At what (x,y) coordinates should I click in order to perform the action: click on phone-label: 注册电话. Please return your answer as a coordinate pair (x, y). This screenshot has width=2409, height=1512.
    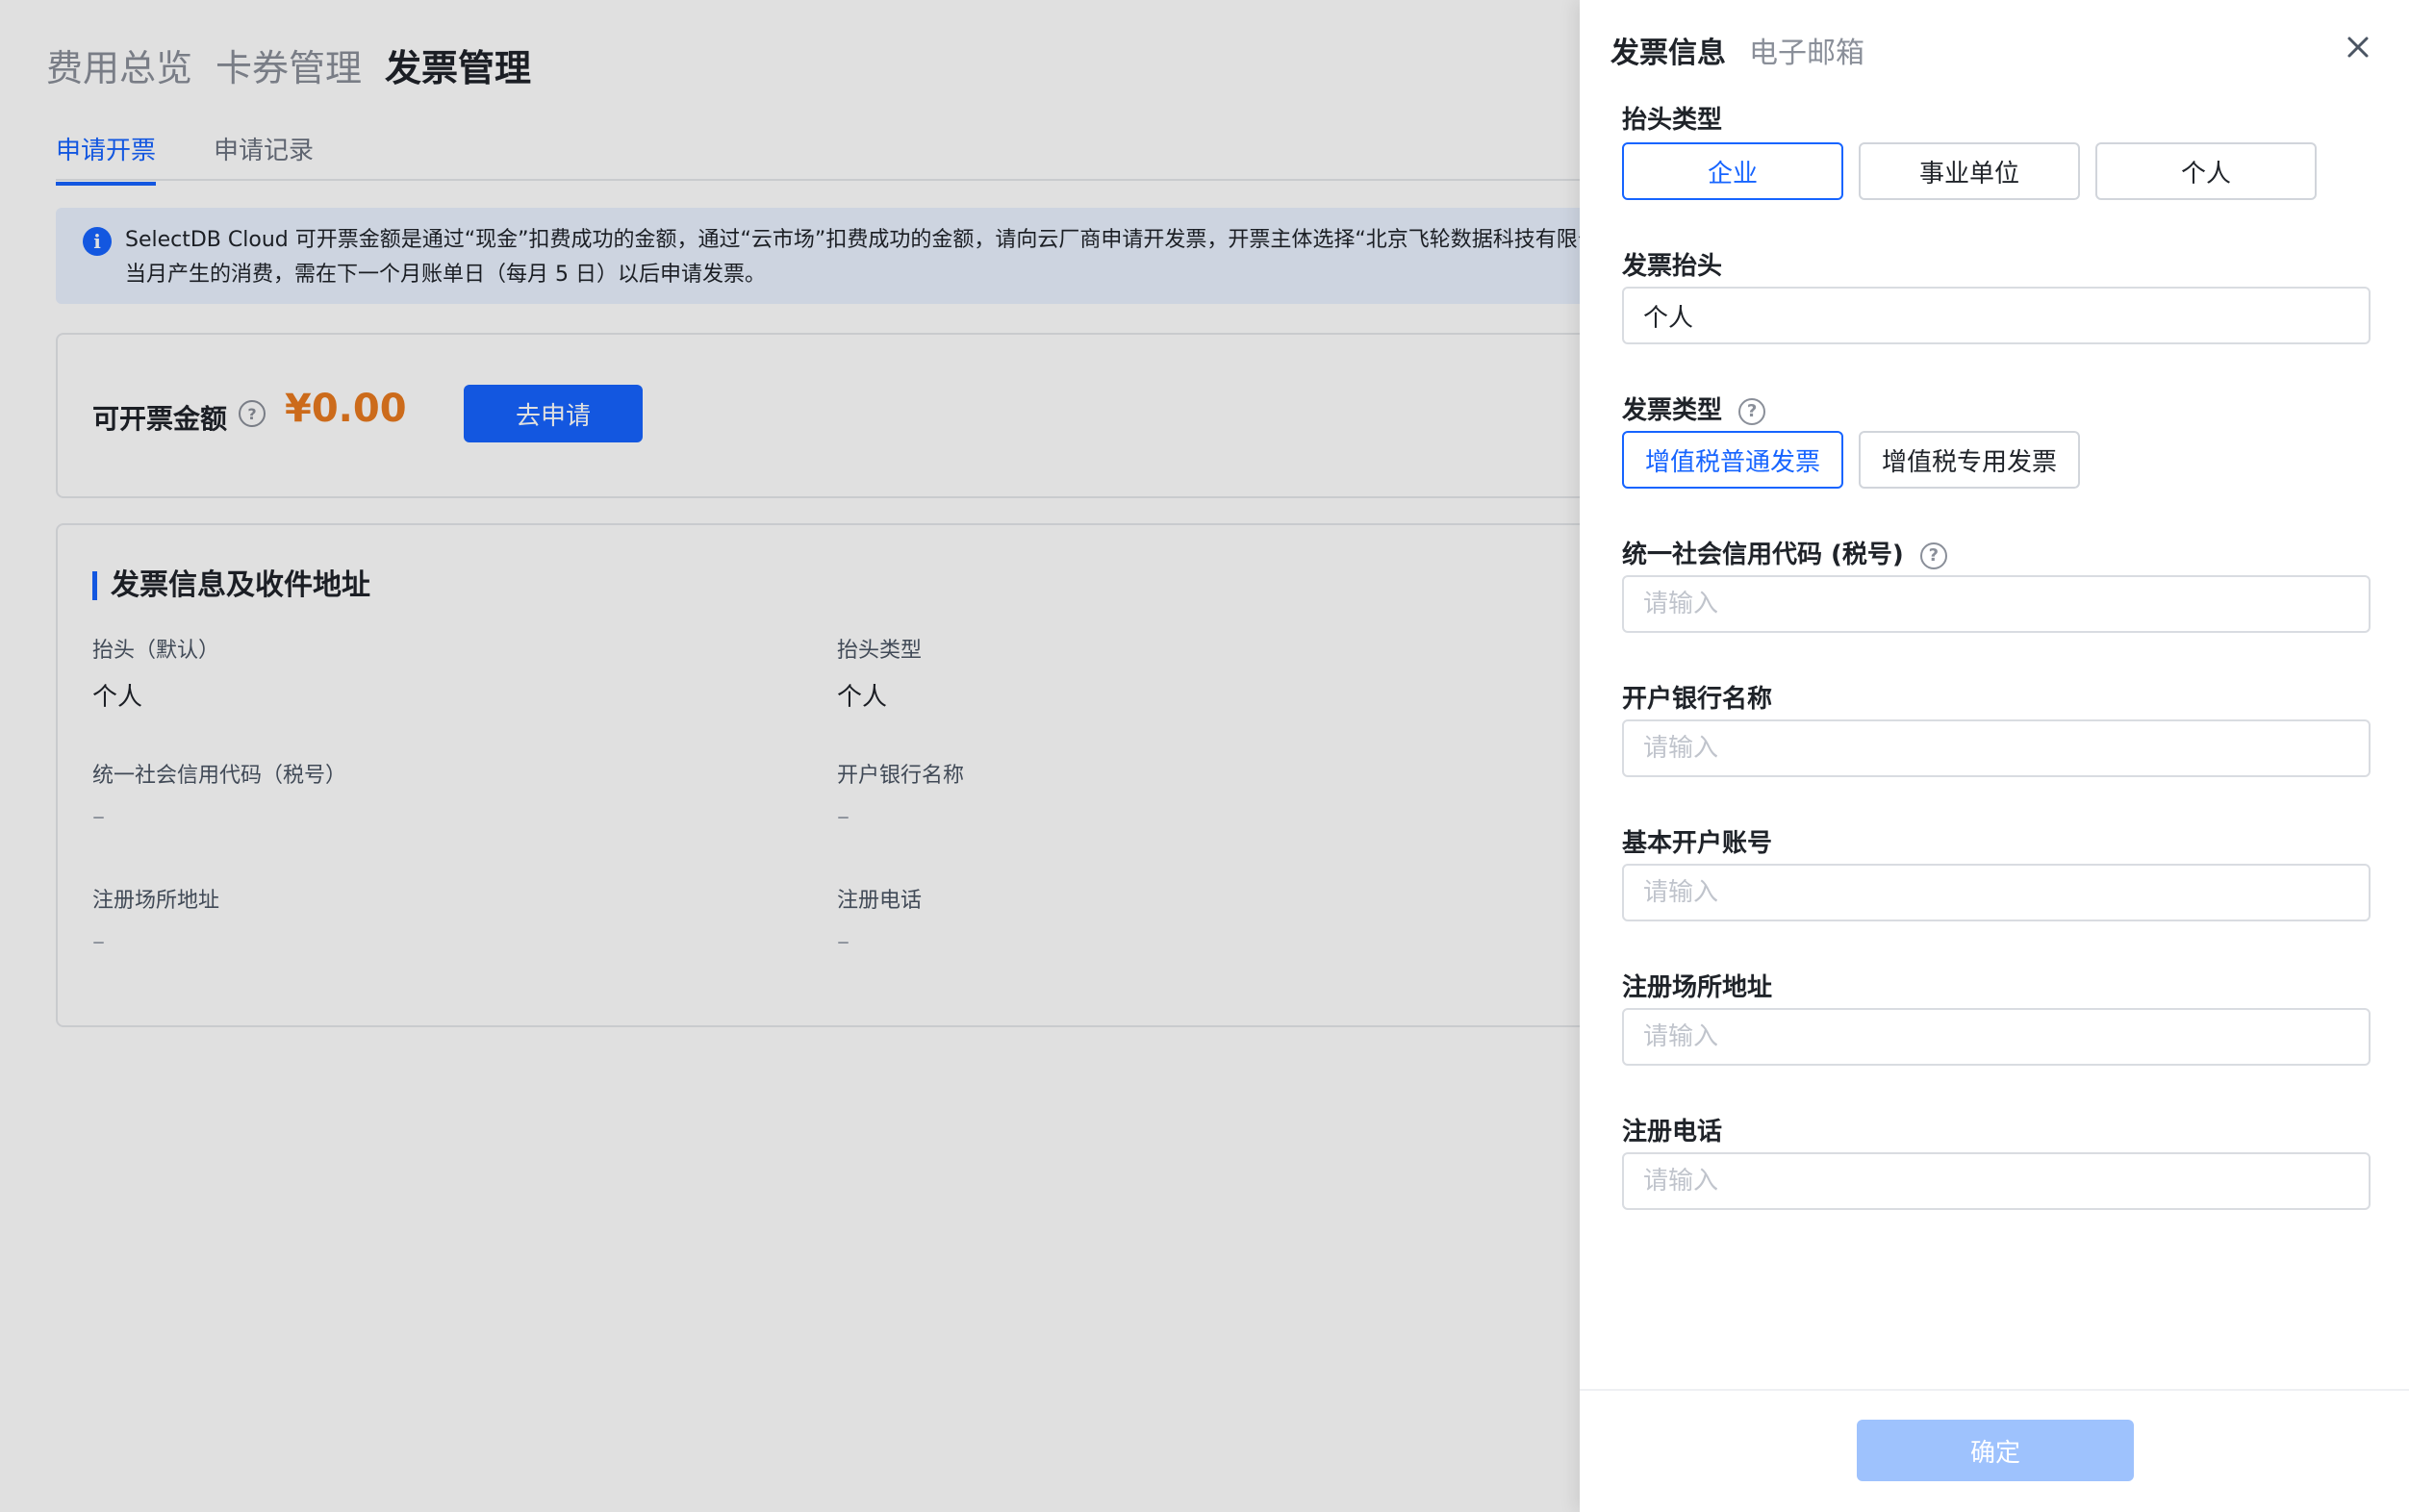
    Looking at the image, I should click on (1673, 1133).